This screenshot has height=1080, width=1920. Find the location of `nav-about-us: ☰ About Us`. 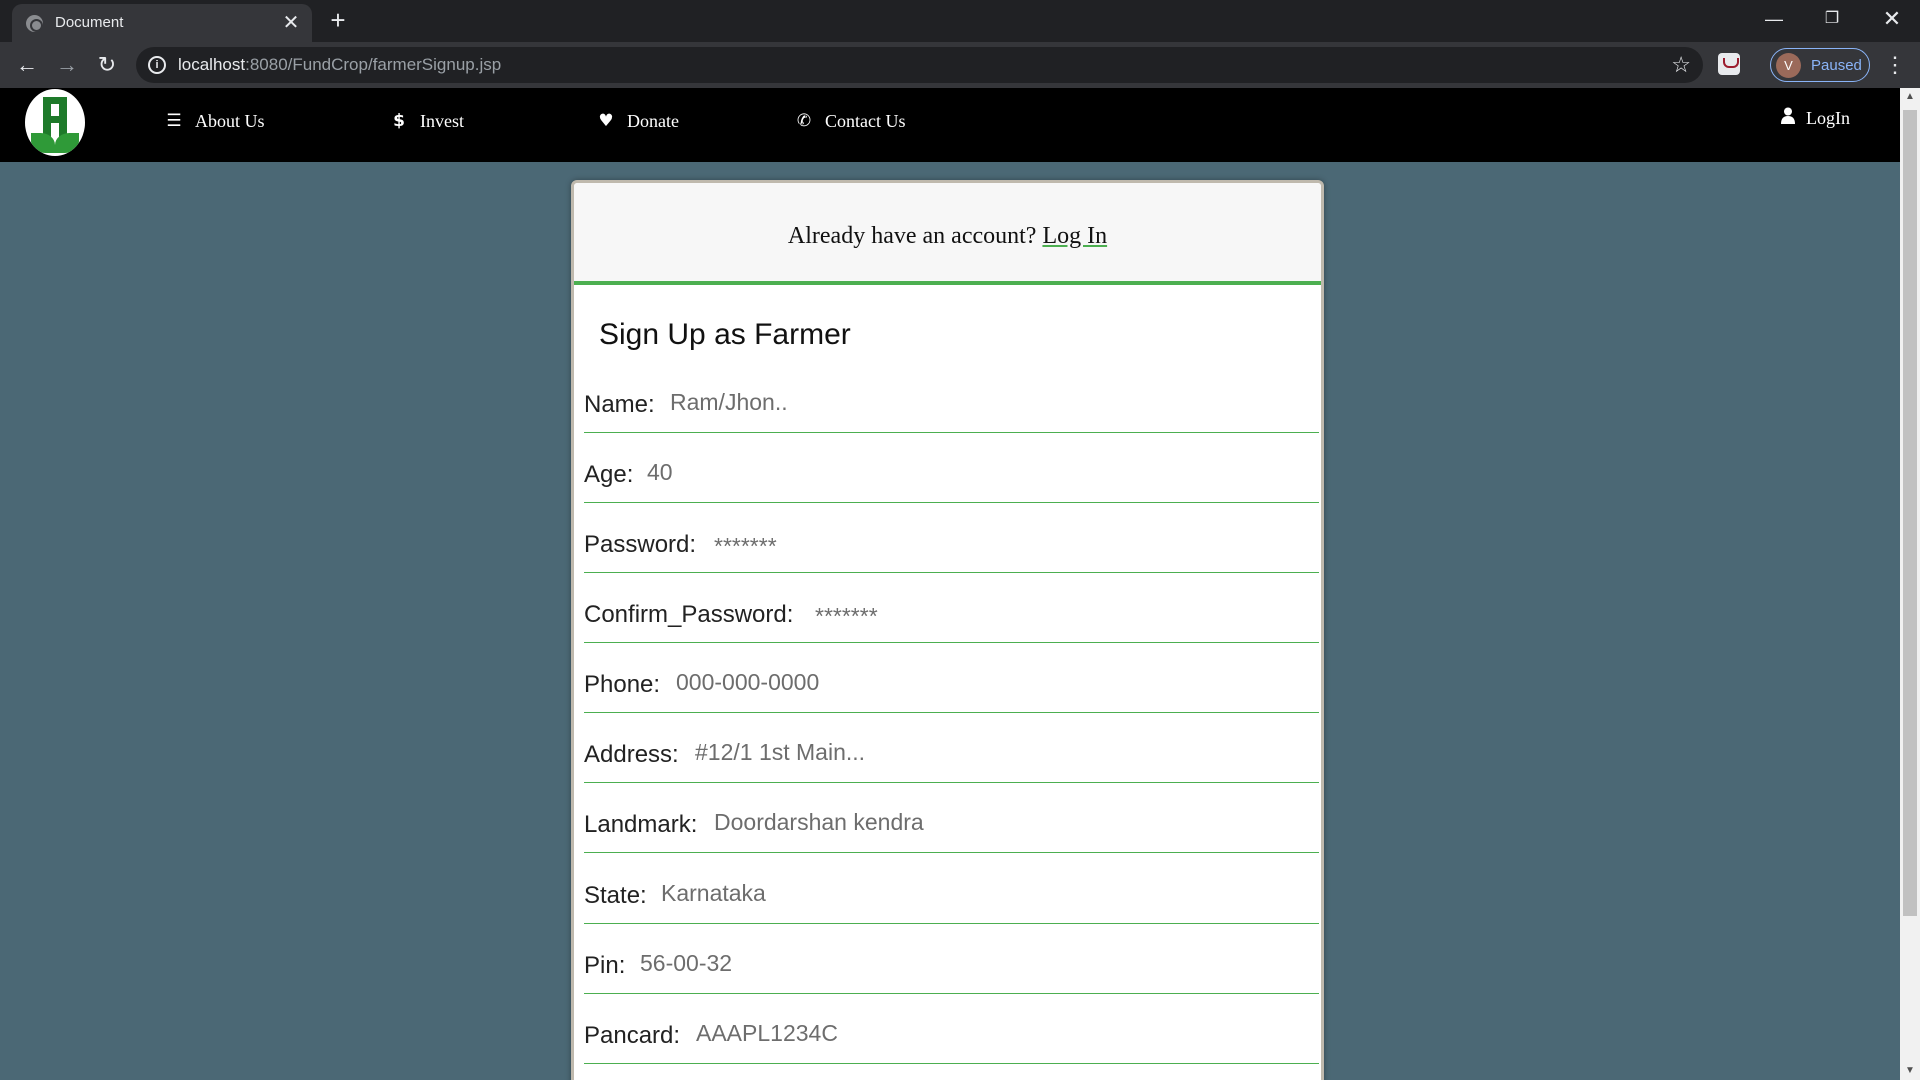

nav-about-us: ☰ About Us is located at coordinates (214, 121).